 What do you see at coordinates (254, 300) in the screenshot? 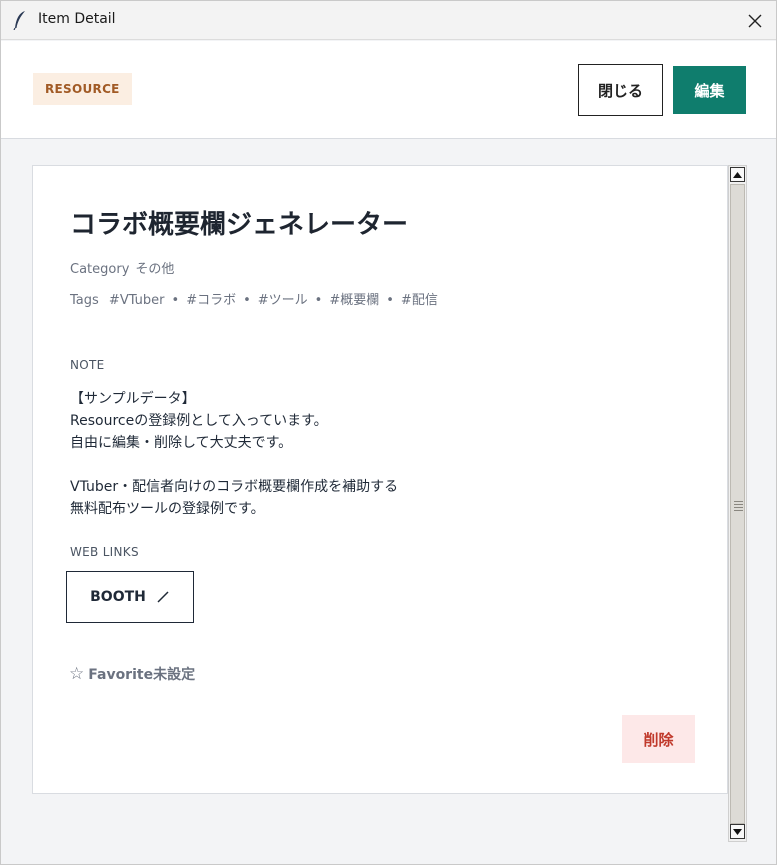
I see `tags-row: Tags #VTuber • #コラボ • #ツール • #概要欄 • #配信` at bounding box center [254, 300].